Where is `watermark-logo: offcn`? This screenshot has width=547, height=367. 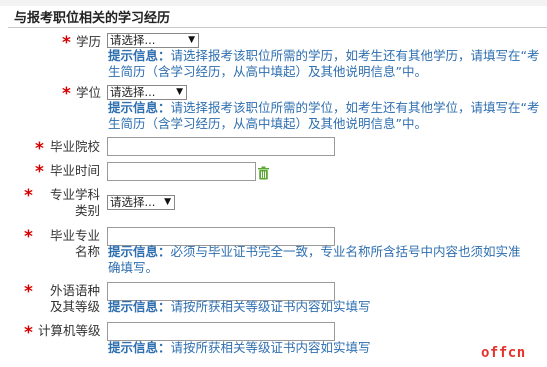
watermark-logo: offcn is located at coordinates (503, 353).